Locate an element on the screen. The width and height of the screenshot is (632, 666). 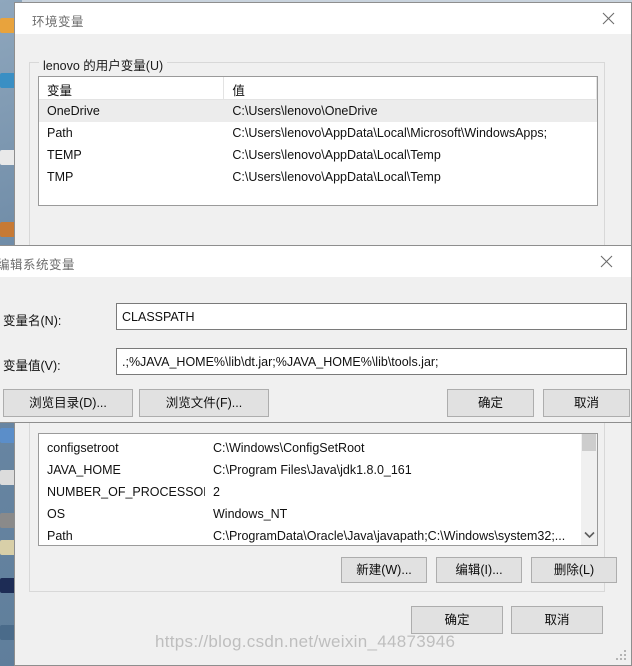
variable-name-cell: OneDrive is located at coordinates (73, 111).